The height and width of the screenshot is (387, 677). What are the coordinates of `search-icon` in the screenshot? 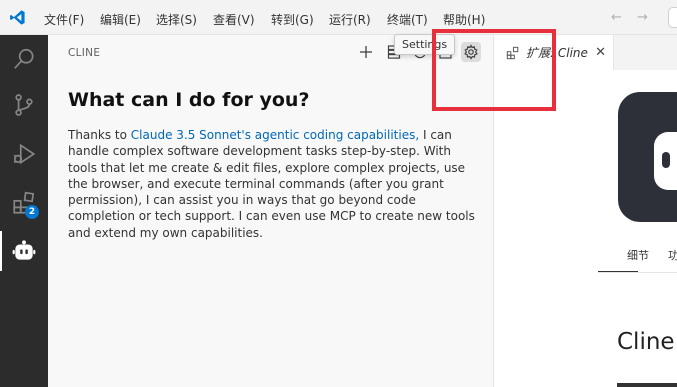 It's located at (24, 58).